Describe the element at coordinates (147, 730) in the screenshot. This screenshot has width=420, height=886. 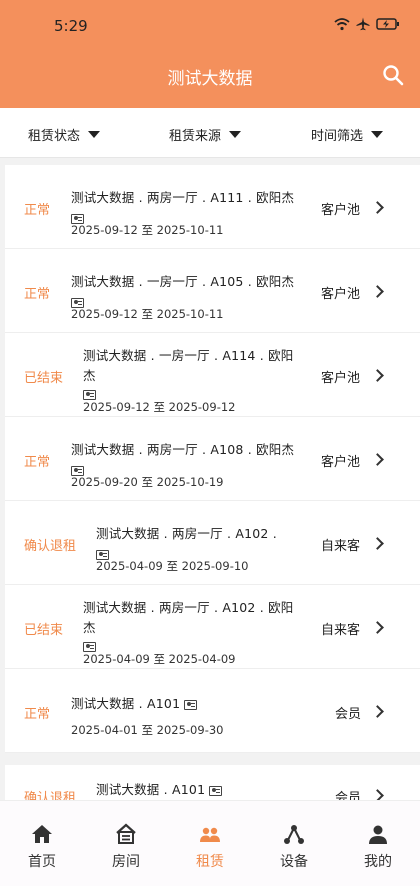
I see `lease-dates: 2025-04-01 至 2025-09-30` at that location.